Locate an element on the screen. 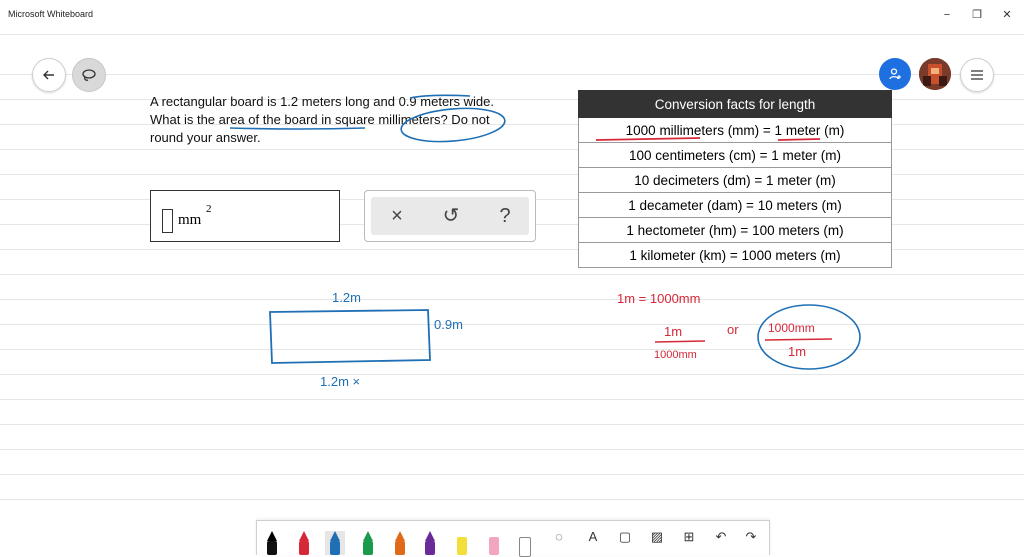  ink-fraction-numerator: 1m is located at coordinates (673, 331).